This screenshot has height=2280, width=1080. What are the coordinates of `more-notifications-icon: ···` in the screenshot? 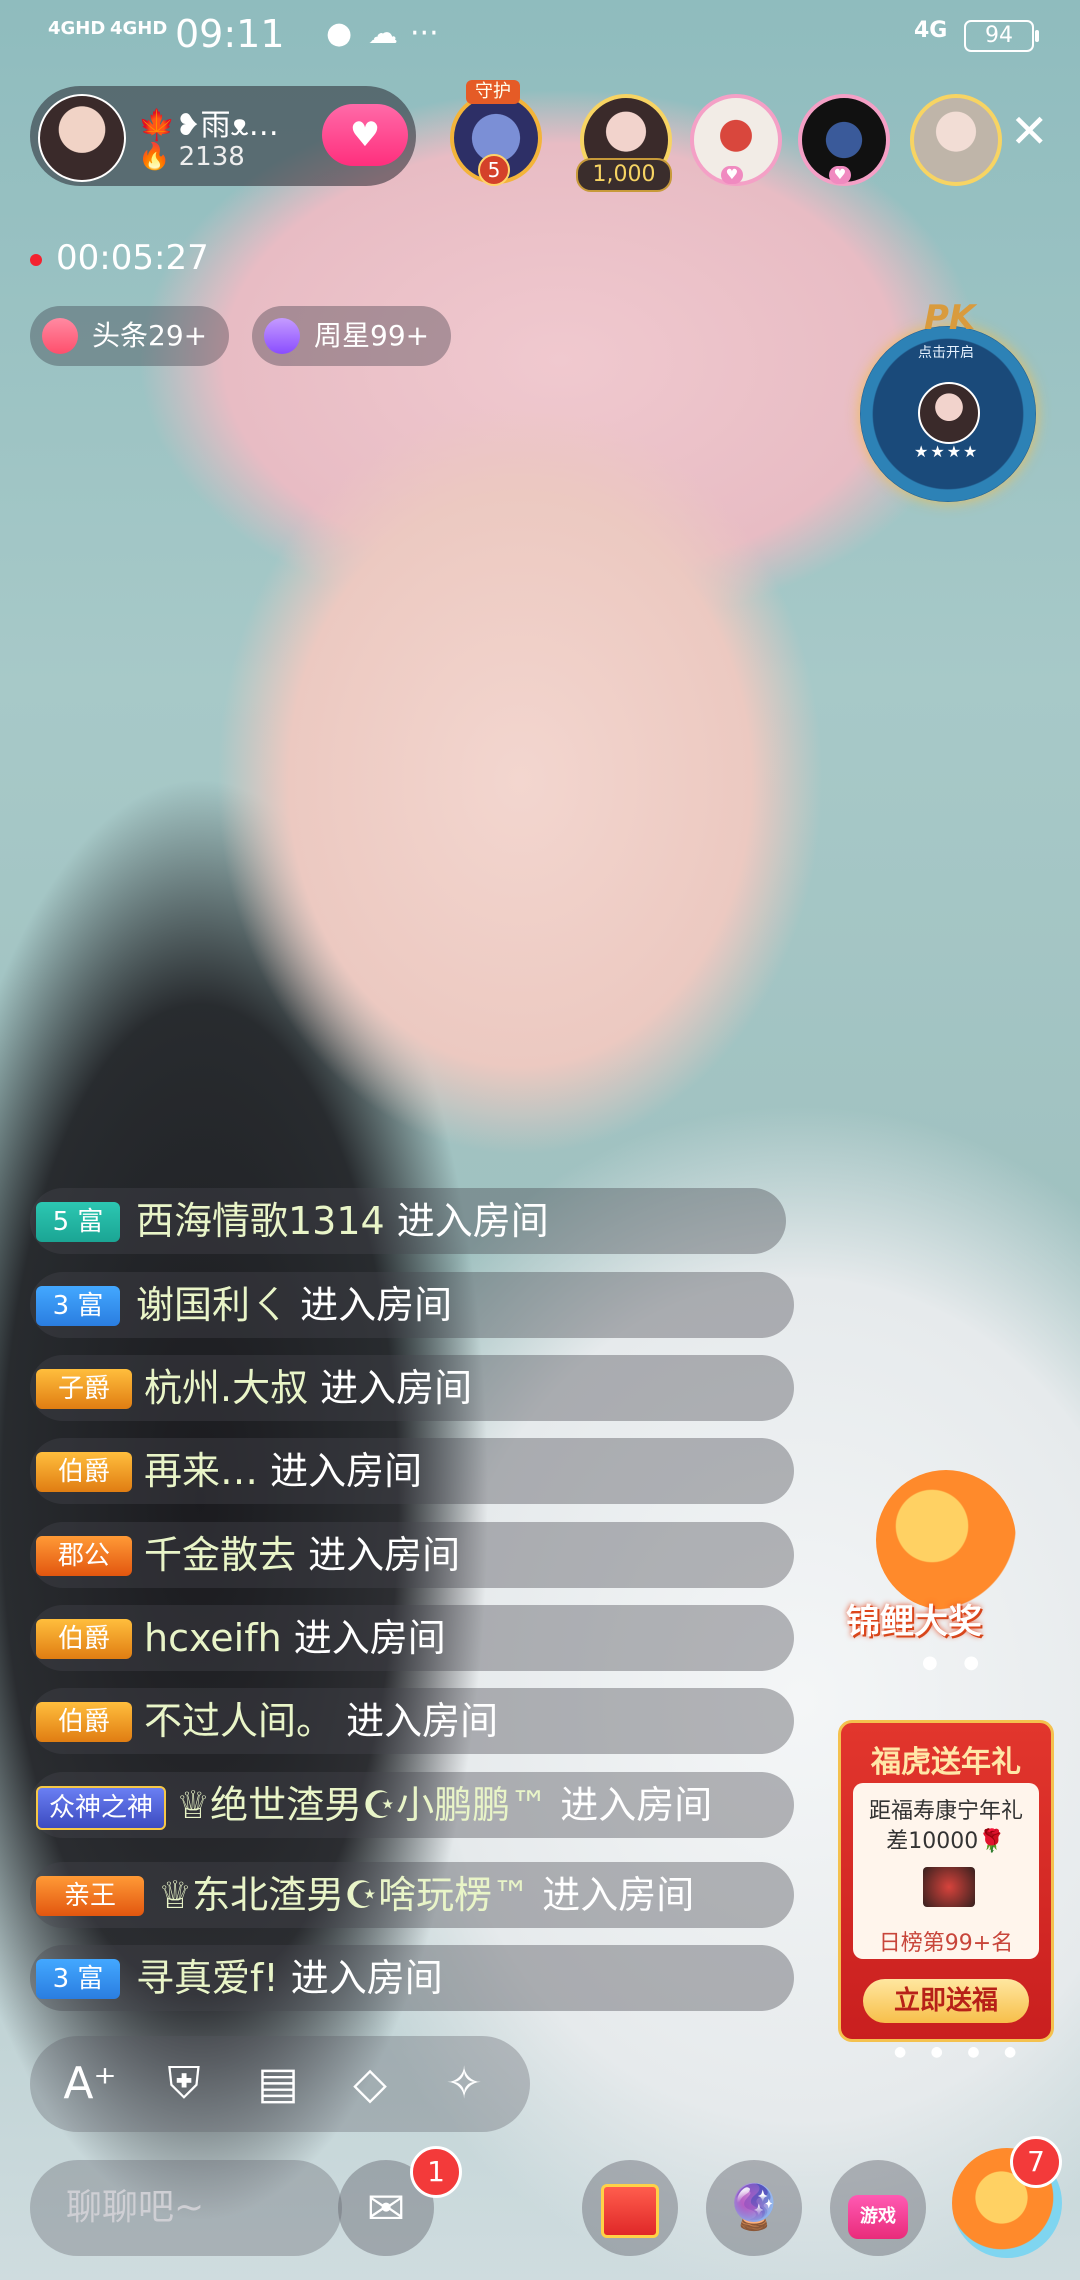 It's located at (424, 33).